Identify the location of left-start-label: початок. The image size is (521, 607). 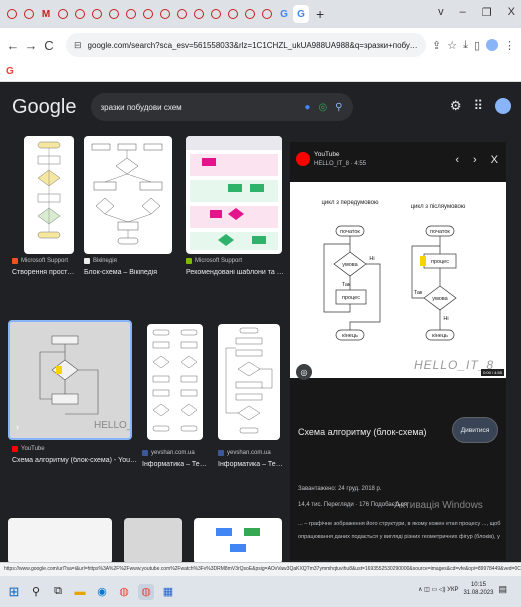
(350, 232).